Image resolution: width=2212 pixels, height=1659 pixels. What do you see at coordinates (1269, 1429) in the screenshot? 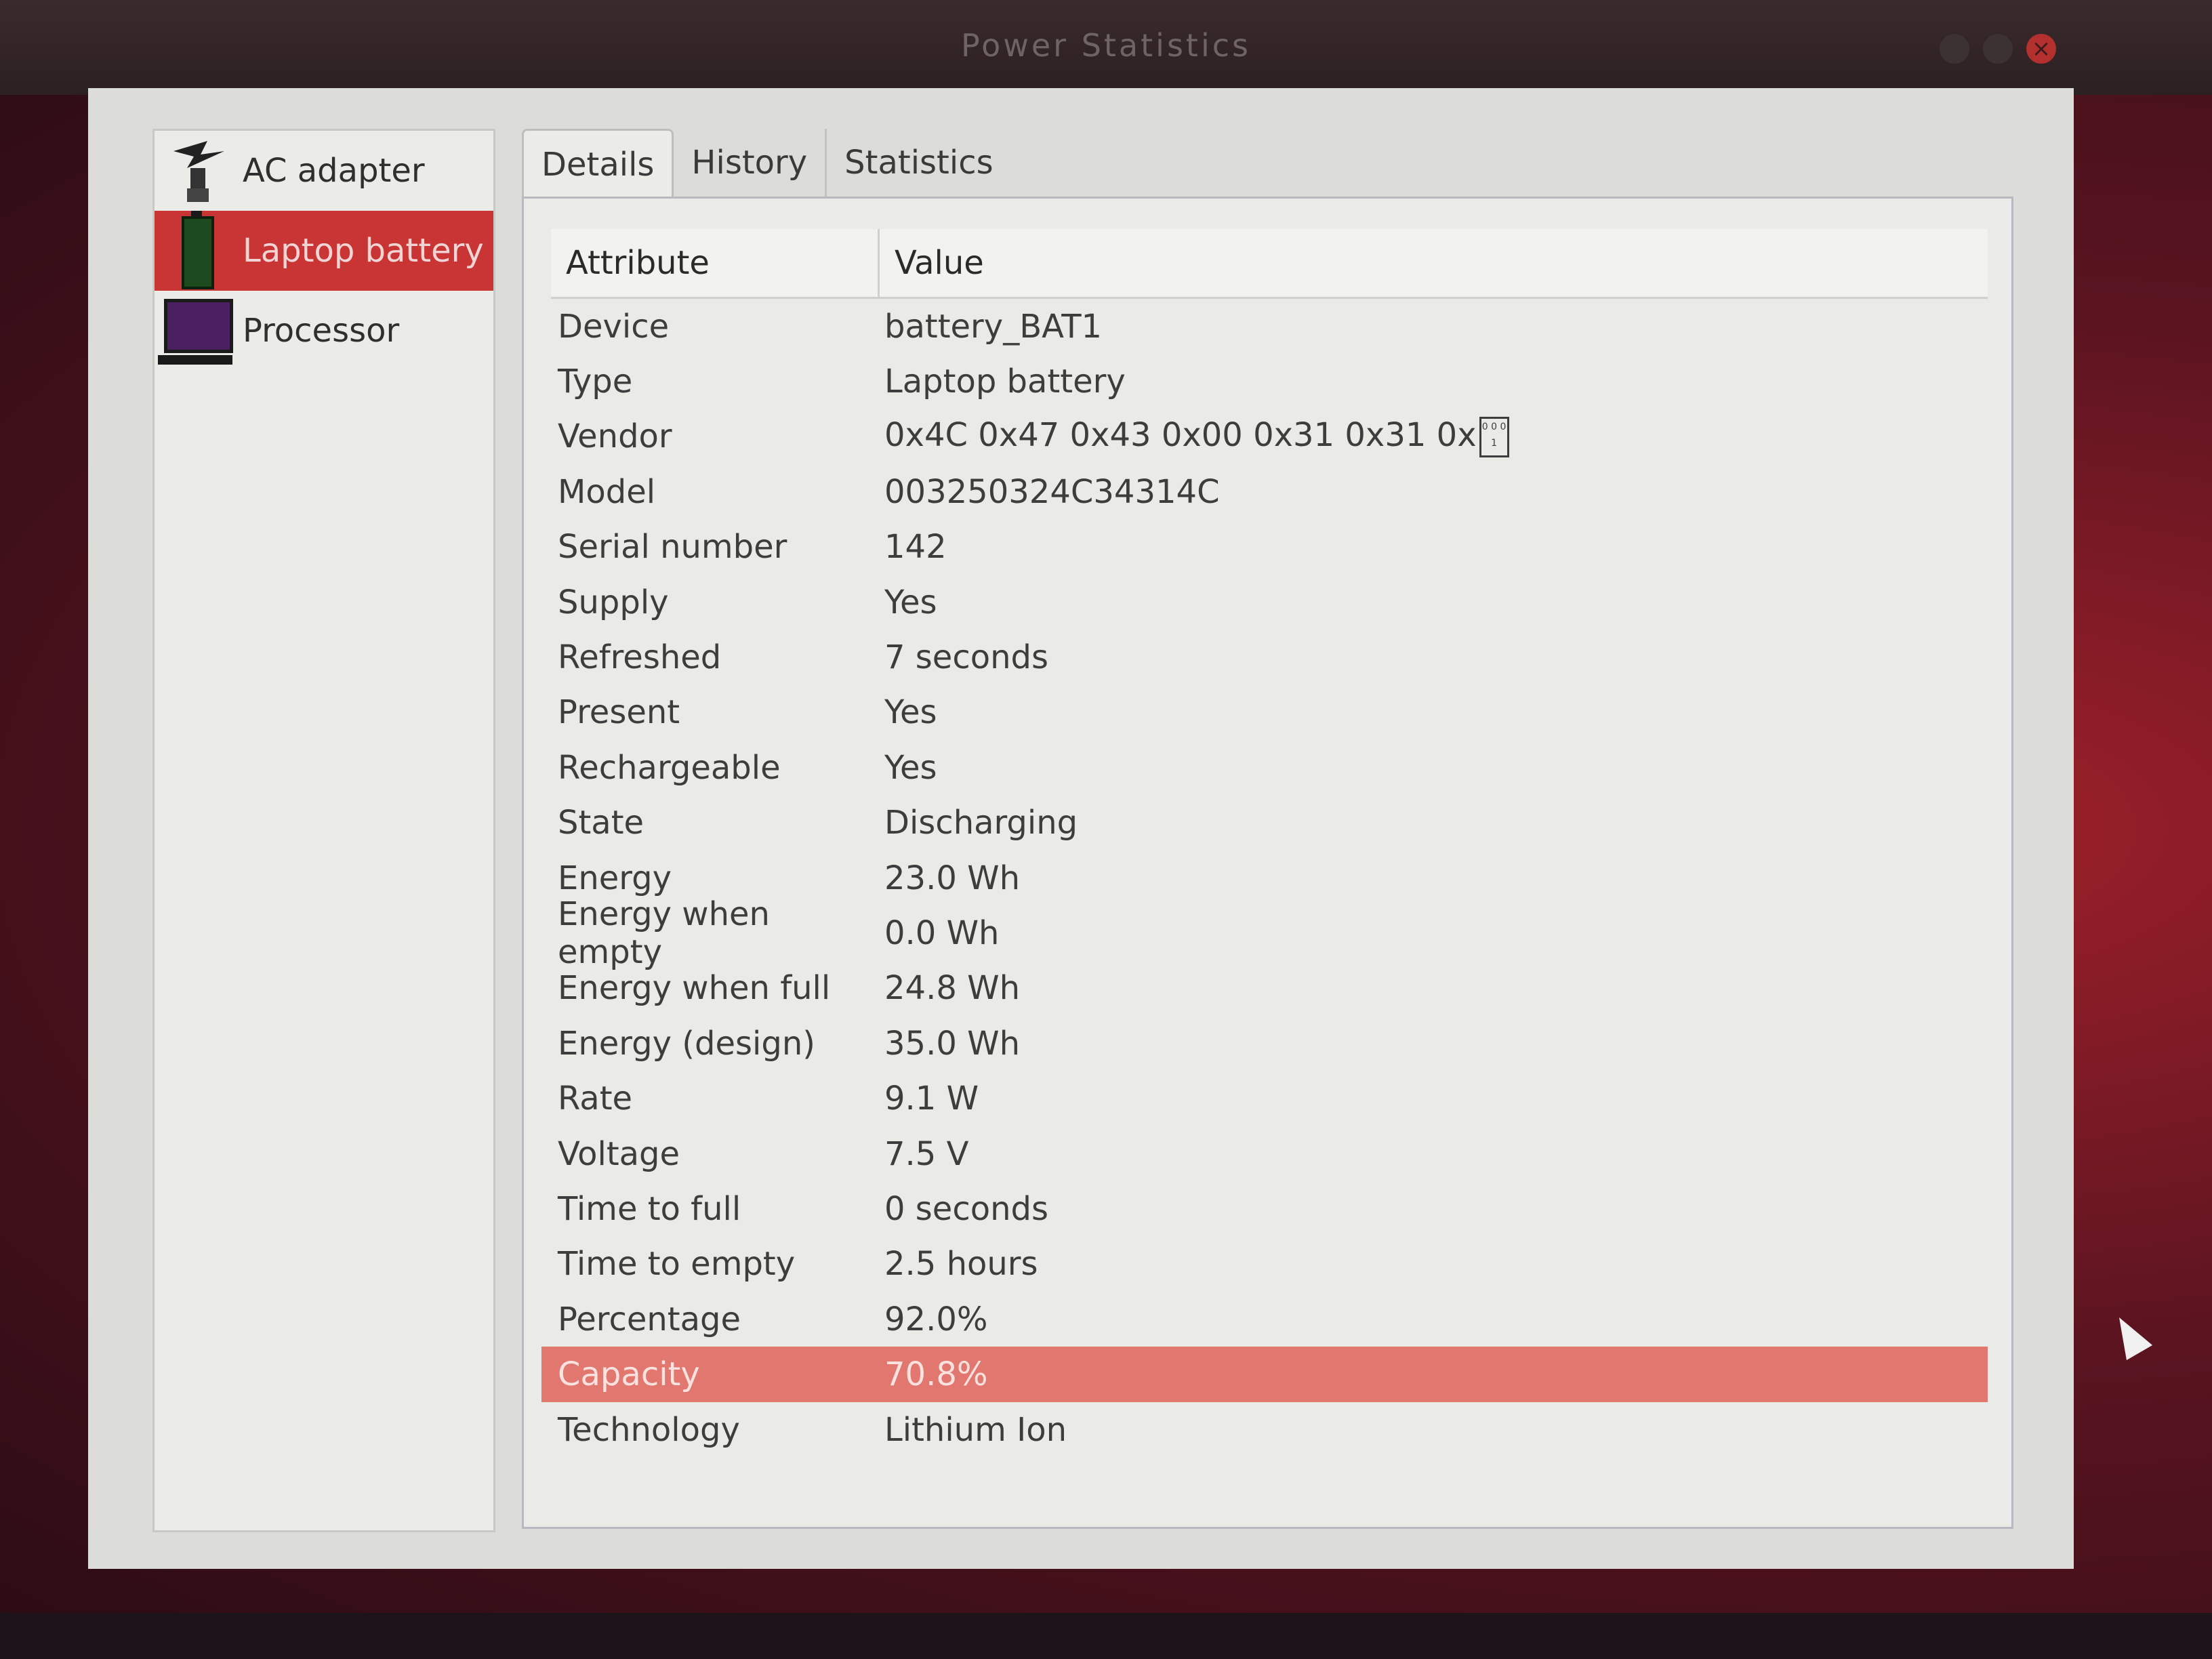
I see `table-row: Technology Lithium Ion` at bounding box center [1269, 1429].